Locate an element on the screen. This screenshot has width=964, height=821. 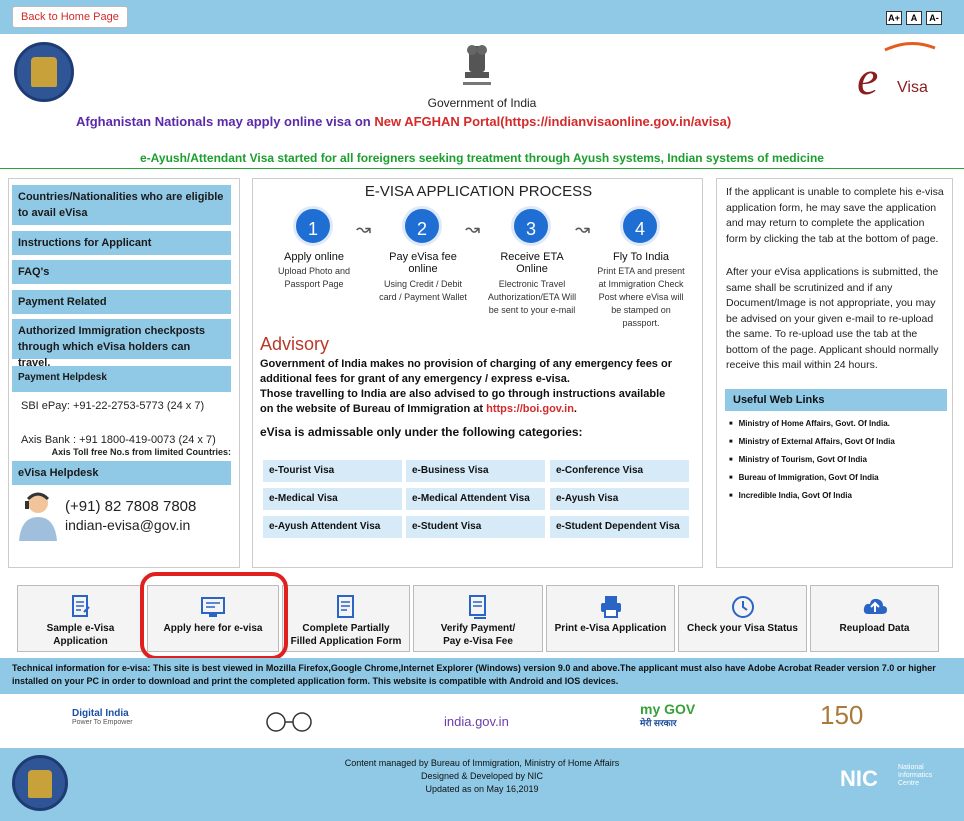
digital-india-logo: Digital India Power To Empower is located at coordinates (102, 717).